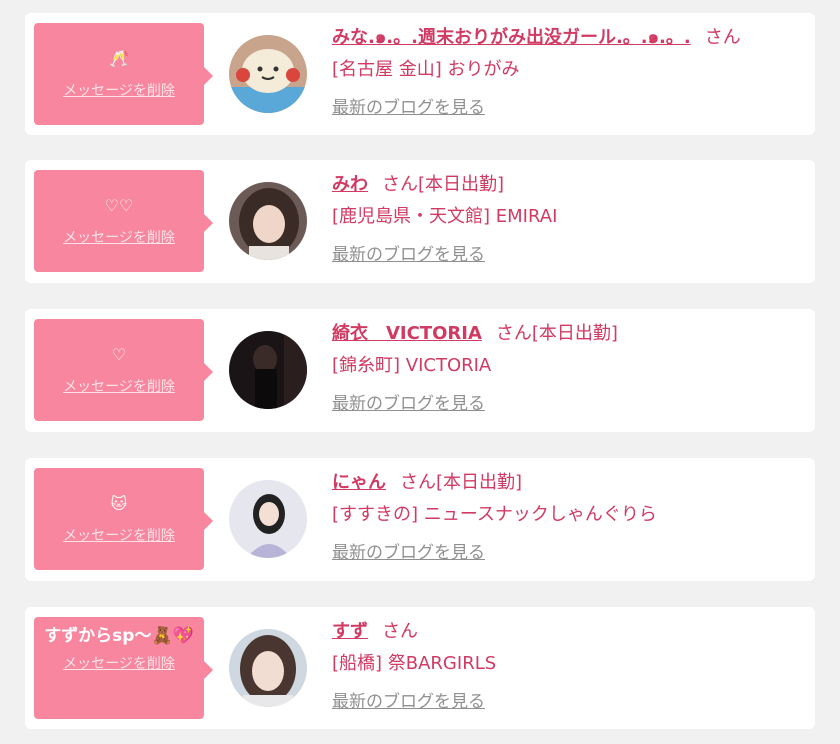  I want to click on message-text: 🐱, so click(119, 503).